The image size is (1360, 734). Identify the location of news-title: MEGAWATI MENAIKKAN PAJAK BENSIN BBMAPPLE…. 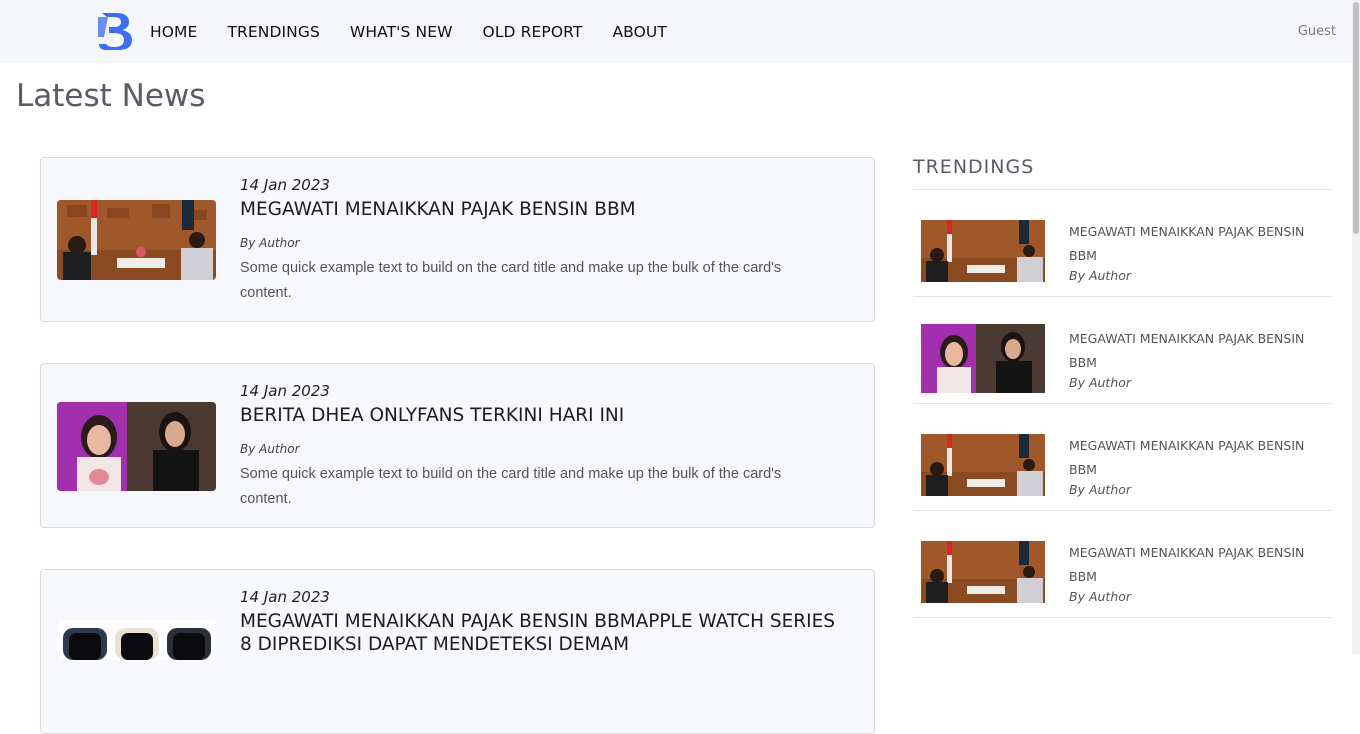
(540, 633).